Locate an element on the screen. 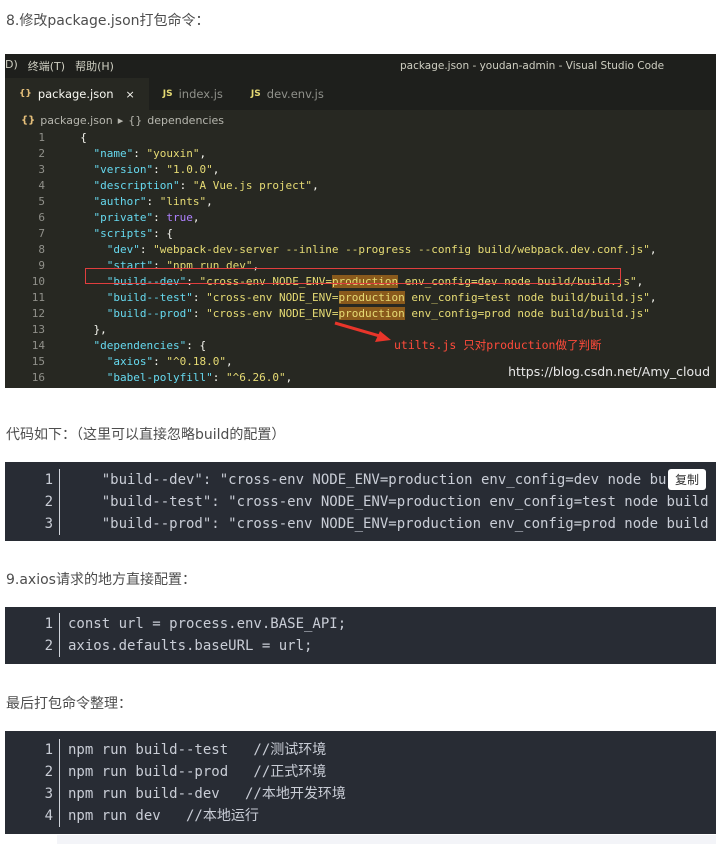 The image size is (721, 844). code-line: 4 npm run dev //本地运行 is located at coordinates (360, 816).